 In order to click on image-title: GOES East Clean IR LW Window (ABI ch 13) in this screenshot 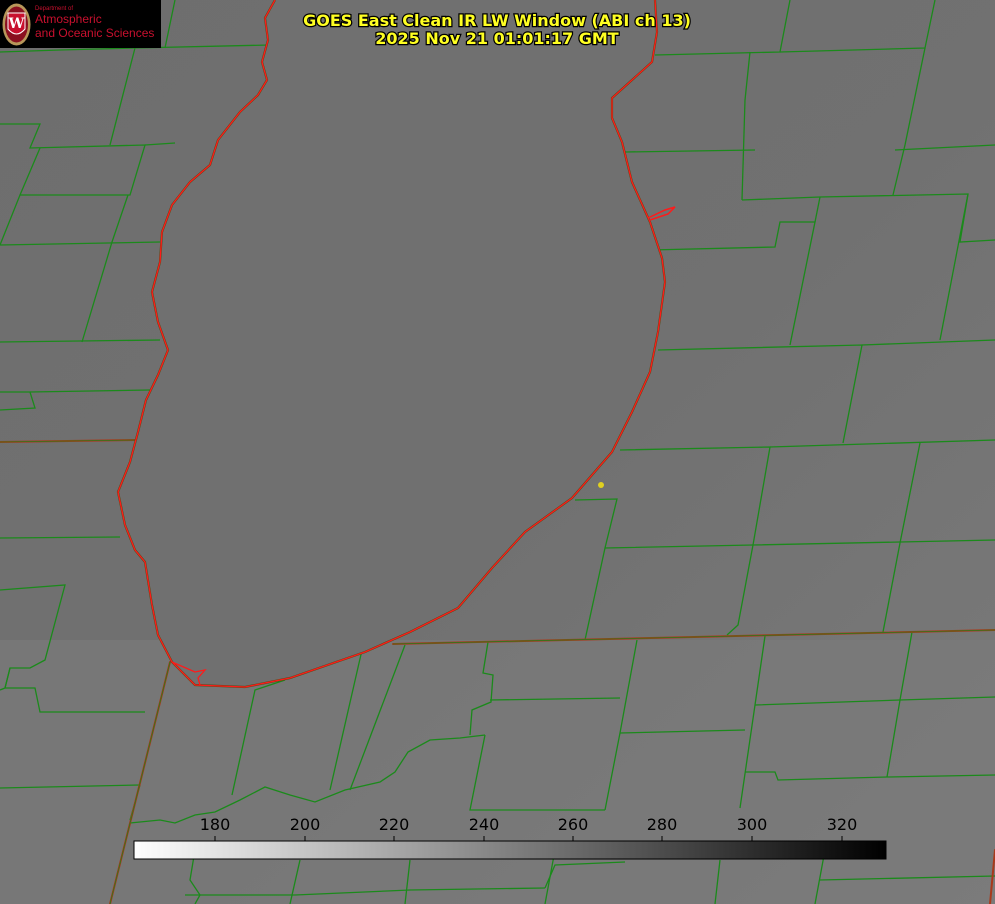, I will do `click(497, 20)`.